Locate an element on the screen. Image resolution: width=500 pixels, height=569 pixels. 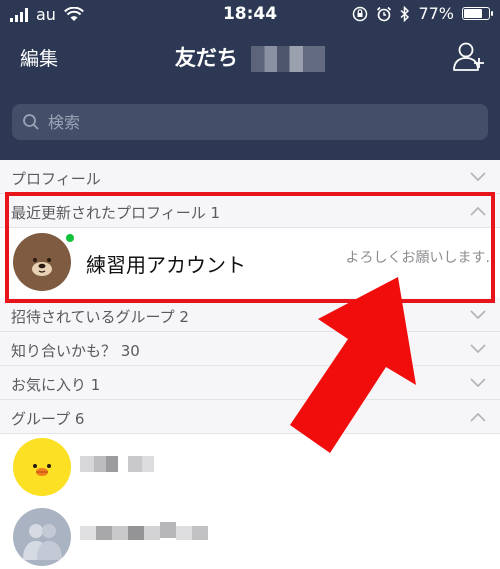
section-label: お気に入り 1 is located at coordinates (56, 385).